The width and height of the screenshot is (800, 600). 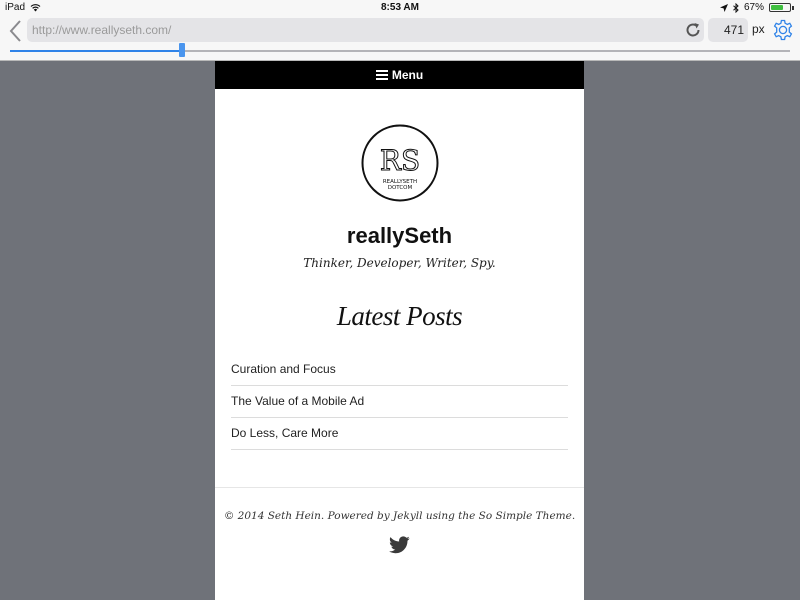 I want to click on unit-label: px, so click(x=758, y=29).